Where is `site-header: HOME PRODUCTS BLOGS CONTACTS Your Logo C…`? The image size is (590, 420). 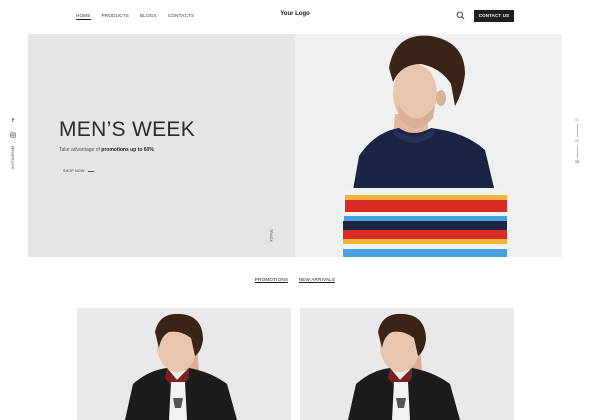
site-header: HOME PRODUCTS BLOGS CONTACTS Your Logo C… is located at coordinates (295, 16).